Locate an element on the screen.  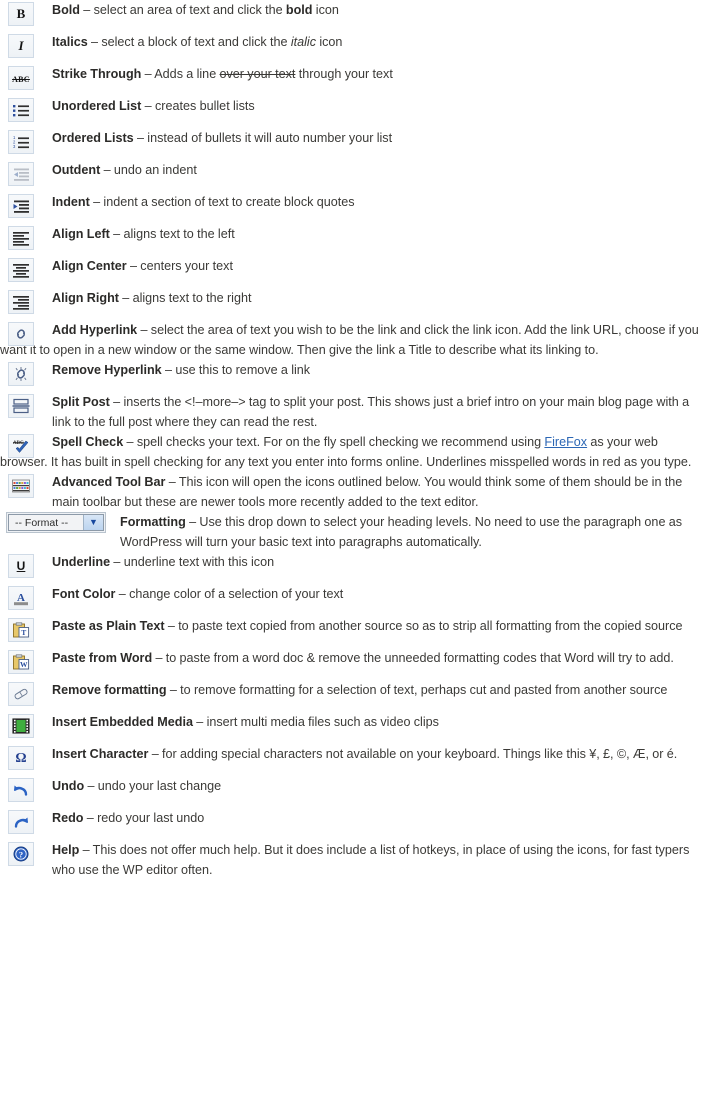
spellcheck-icon-button: ABC is located at coordinates (21, 446).